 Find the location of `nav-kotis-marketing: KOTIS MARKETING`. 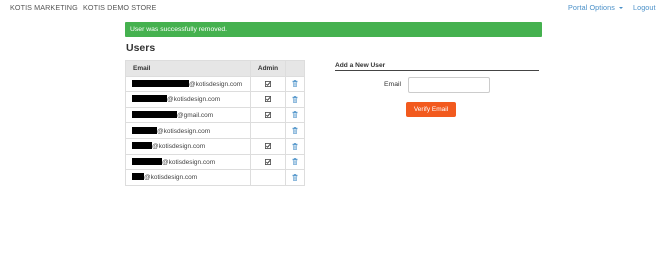

nav-kotis-marketing: KOTIS MARKETING is located at coordinates (44, 7).